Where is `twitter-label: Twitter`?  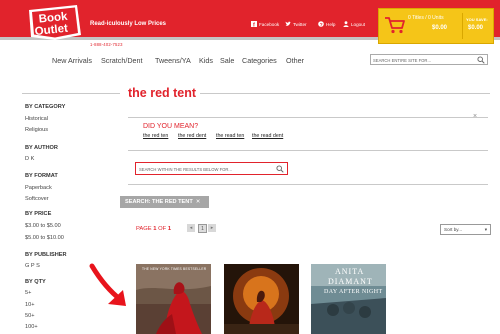
twitter-label: Twitter is located at coordinates (300, 24).